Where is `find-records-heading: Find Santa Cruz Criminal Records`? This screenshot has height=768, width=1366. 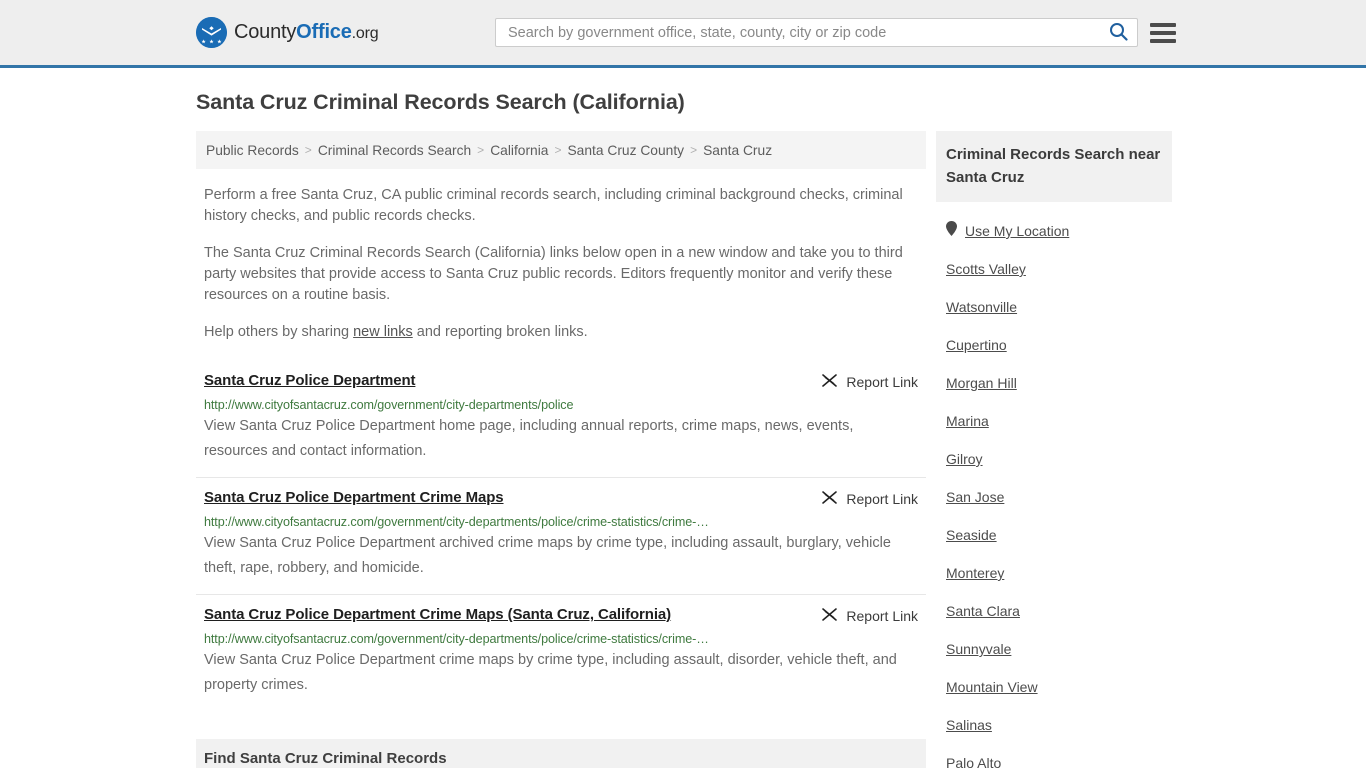 find-records-heading: Find Santa Cruz Criminal Records is located at coordinates (561, 753).